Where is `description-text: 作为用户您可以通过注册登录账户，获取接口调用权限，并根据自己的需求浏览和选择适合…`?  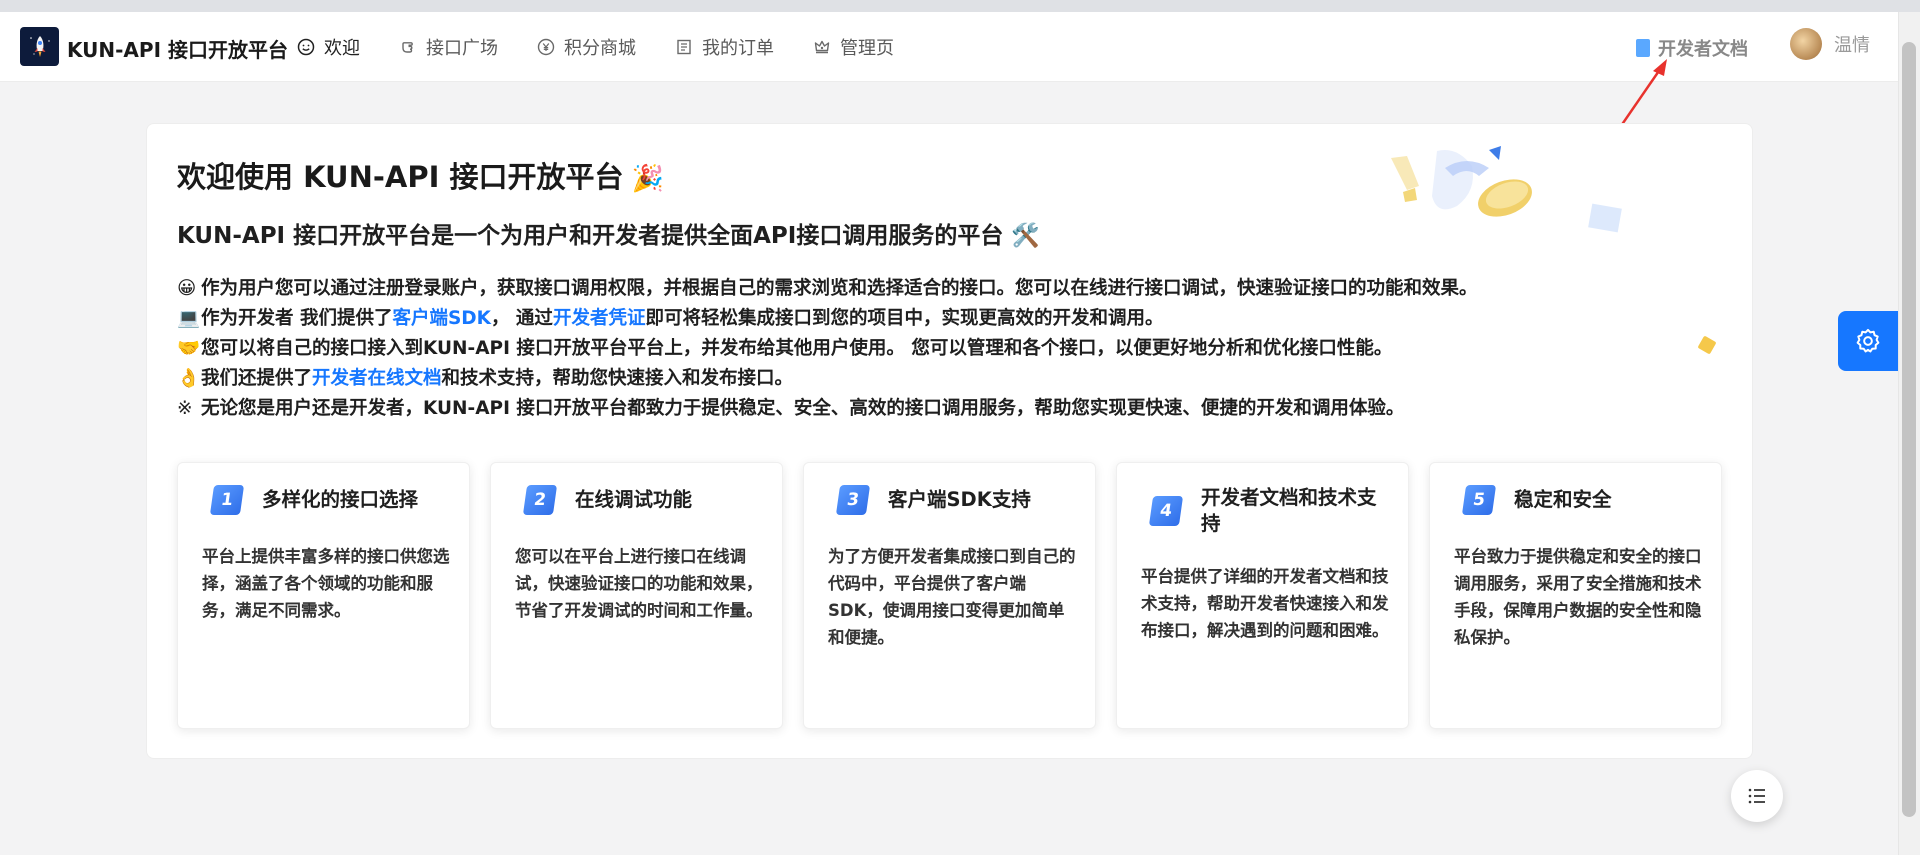
description-text: 作为用户您可以通过注册登录账户，获取接口调用权限，并根据自己的需求浏览和选择适合… is located at coordinates (839, 288).